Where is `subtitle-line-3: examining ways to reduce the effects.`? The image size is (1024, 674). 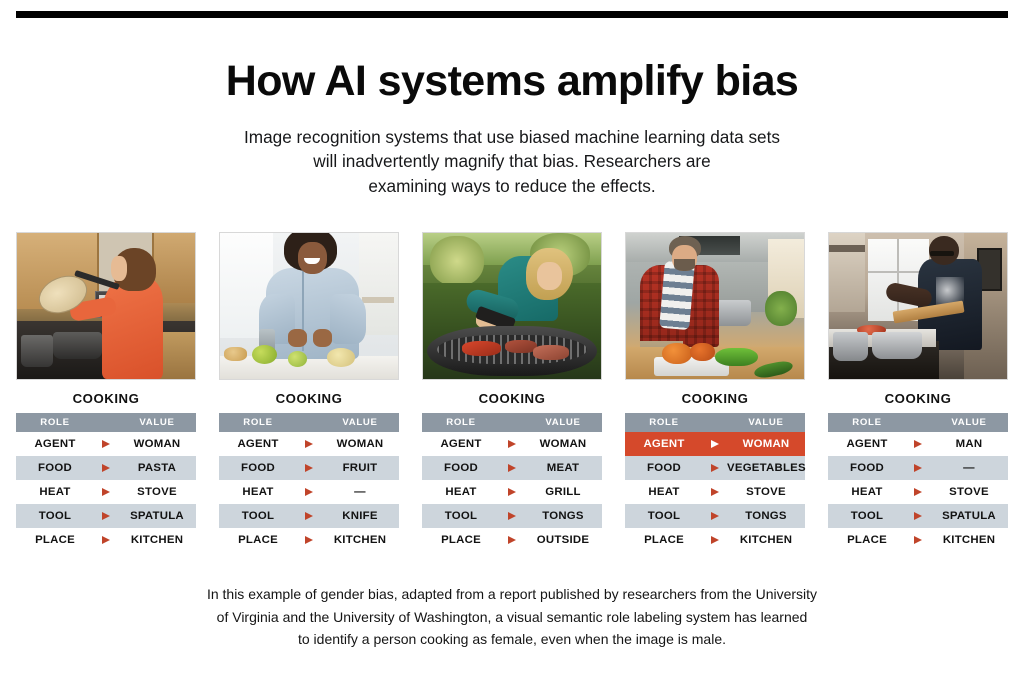
subtitle-line-3: examining ways to reduce the effects. is located at coordinates (512, 185).